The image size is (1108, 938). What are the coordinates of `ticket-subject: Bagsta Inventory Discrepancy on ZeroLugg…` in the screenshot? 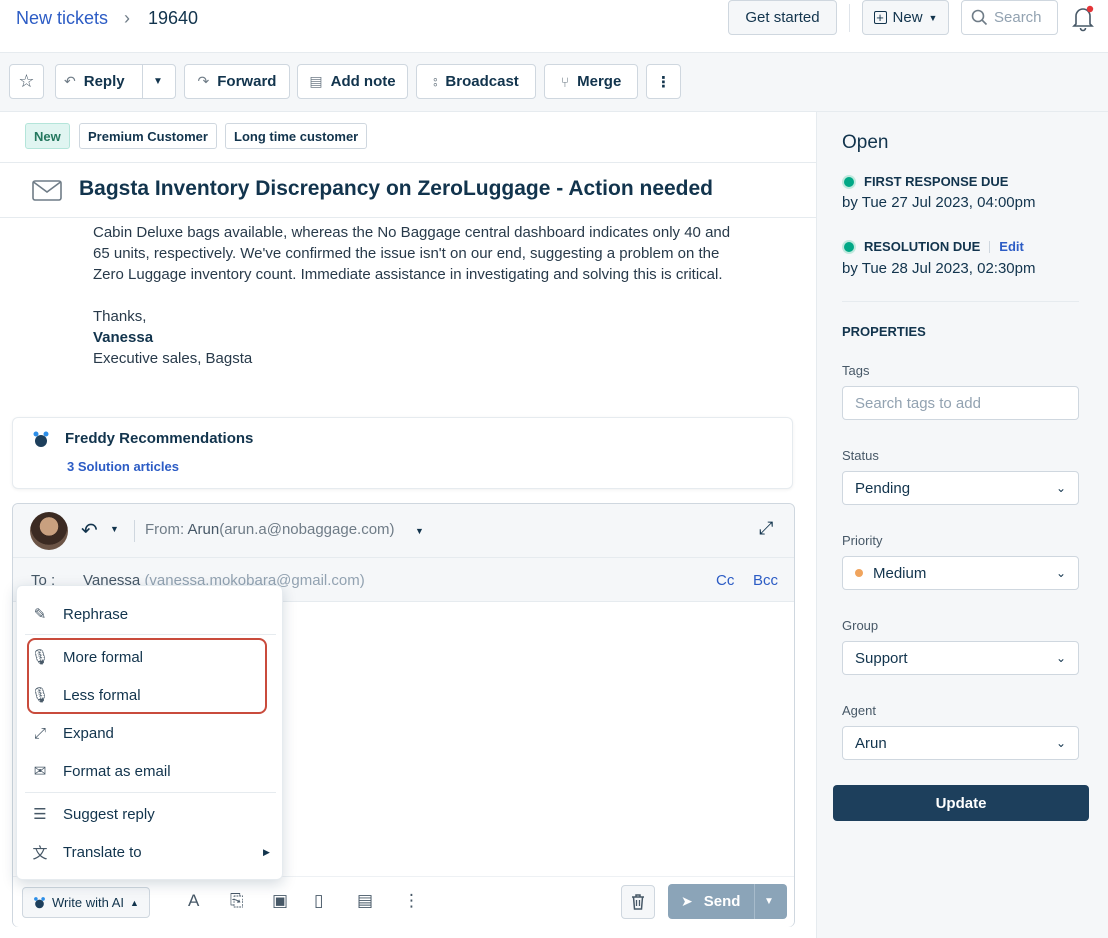 It's located at (396, 188).